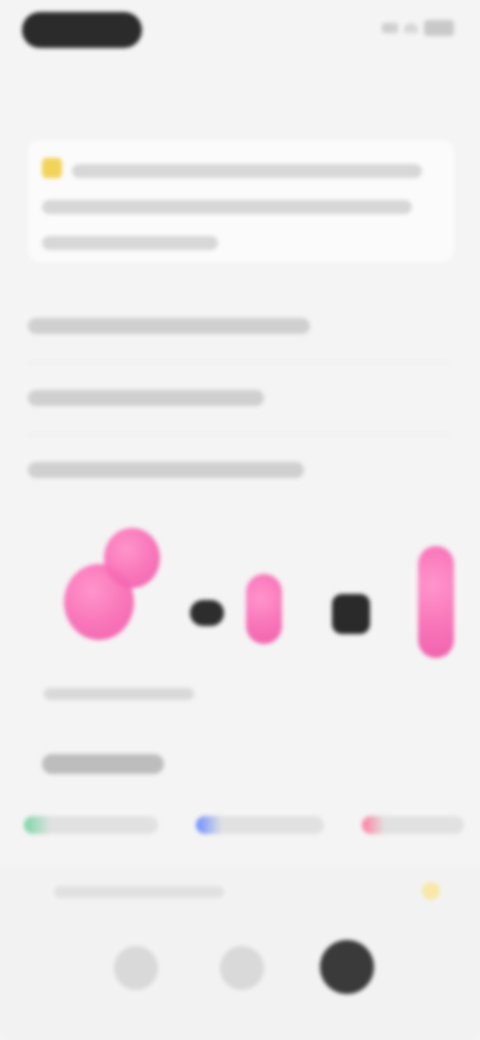 The image size is (480, 1040). Describe the element at coordinates (347, 967) in the screenshot. I see `camera-icon` at that location.